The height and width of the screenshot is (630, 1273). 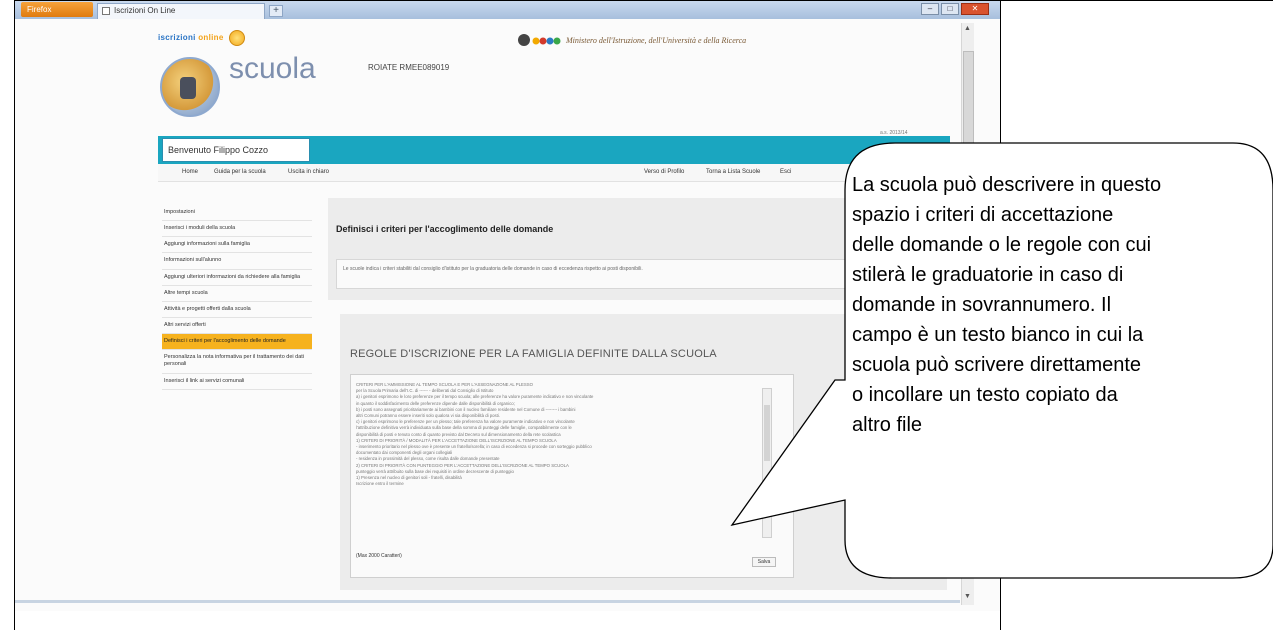 I want to click on callout-line: o incollare un testo copiato da, so click(x=985, y=395).